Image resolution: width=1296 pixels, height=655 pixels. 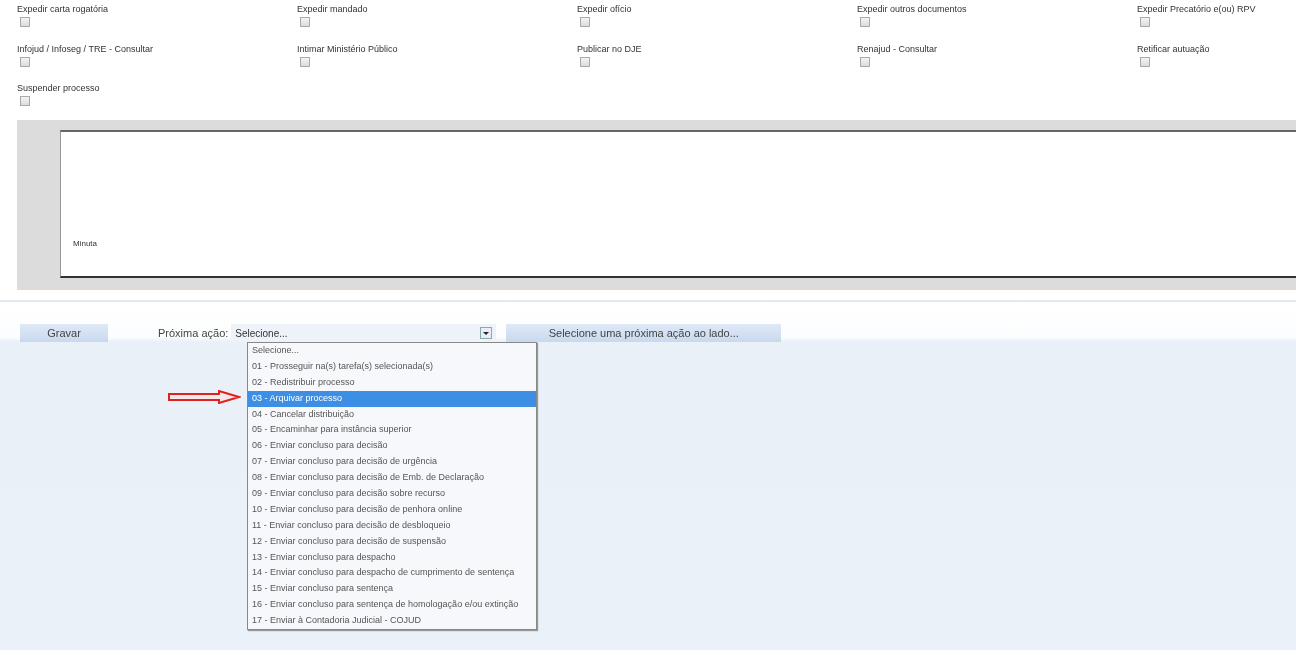 What do you see at coordinates (604, 9) in the screenshot?
I see `checkbox-label: Expedir ofício` at bounding box center [604, 9].